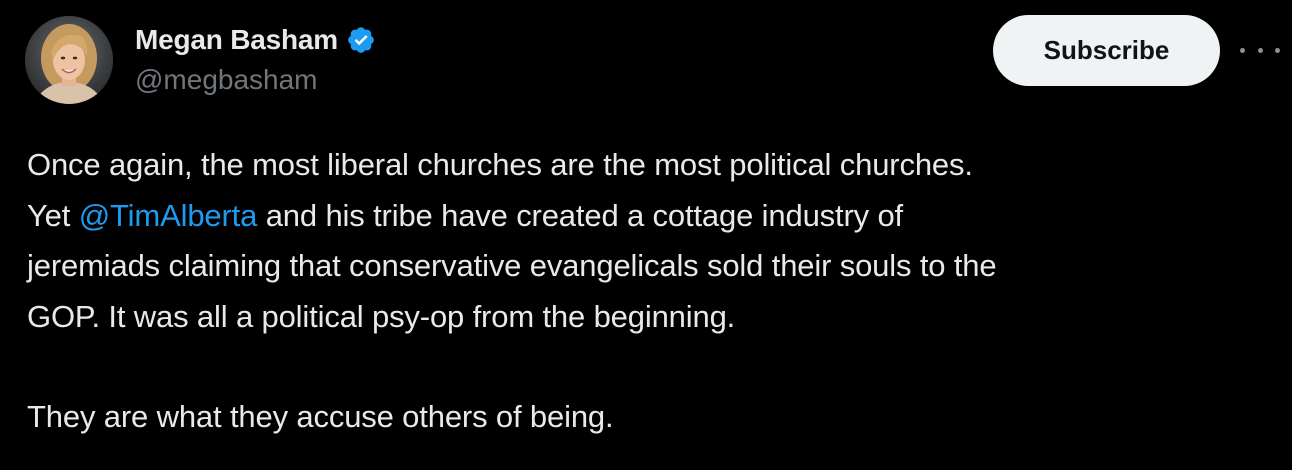 The height and width of the screenshot is (470, 1292). I want to click on author-display-name: Megan Basham, so click(236, 40).